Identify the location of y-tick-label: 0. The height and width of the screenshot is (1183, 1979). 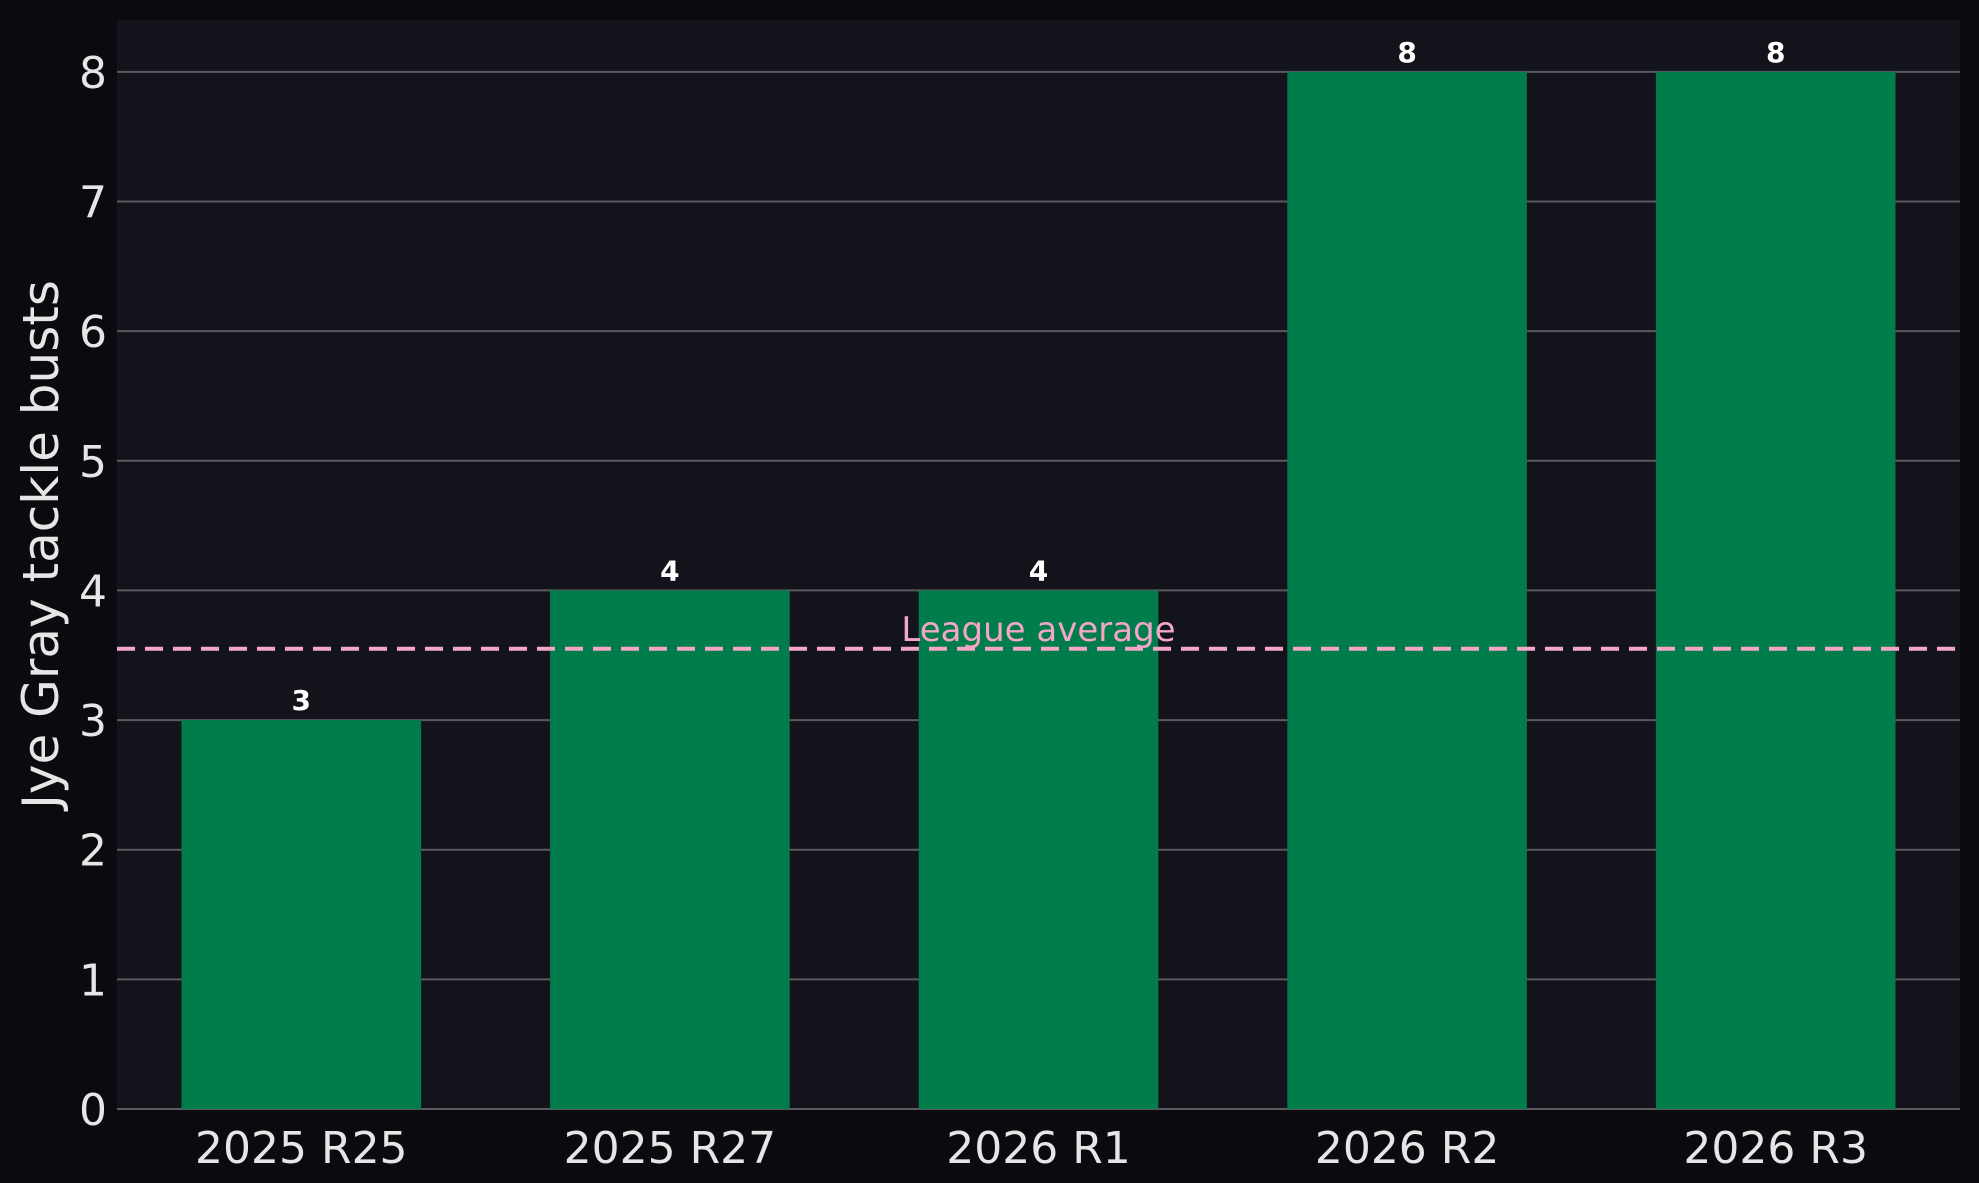
(93, 1110).